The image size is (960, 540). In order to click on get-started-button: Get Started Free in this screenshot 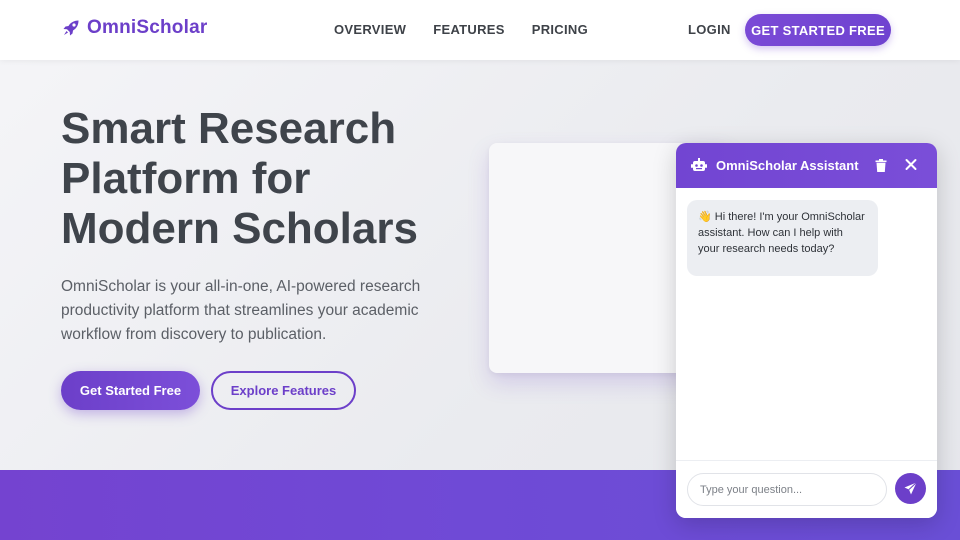, I will do `click(130, 390)`.